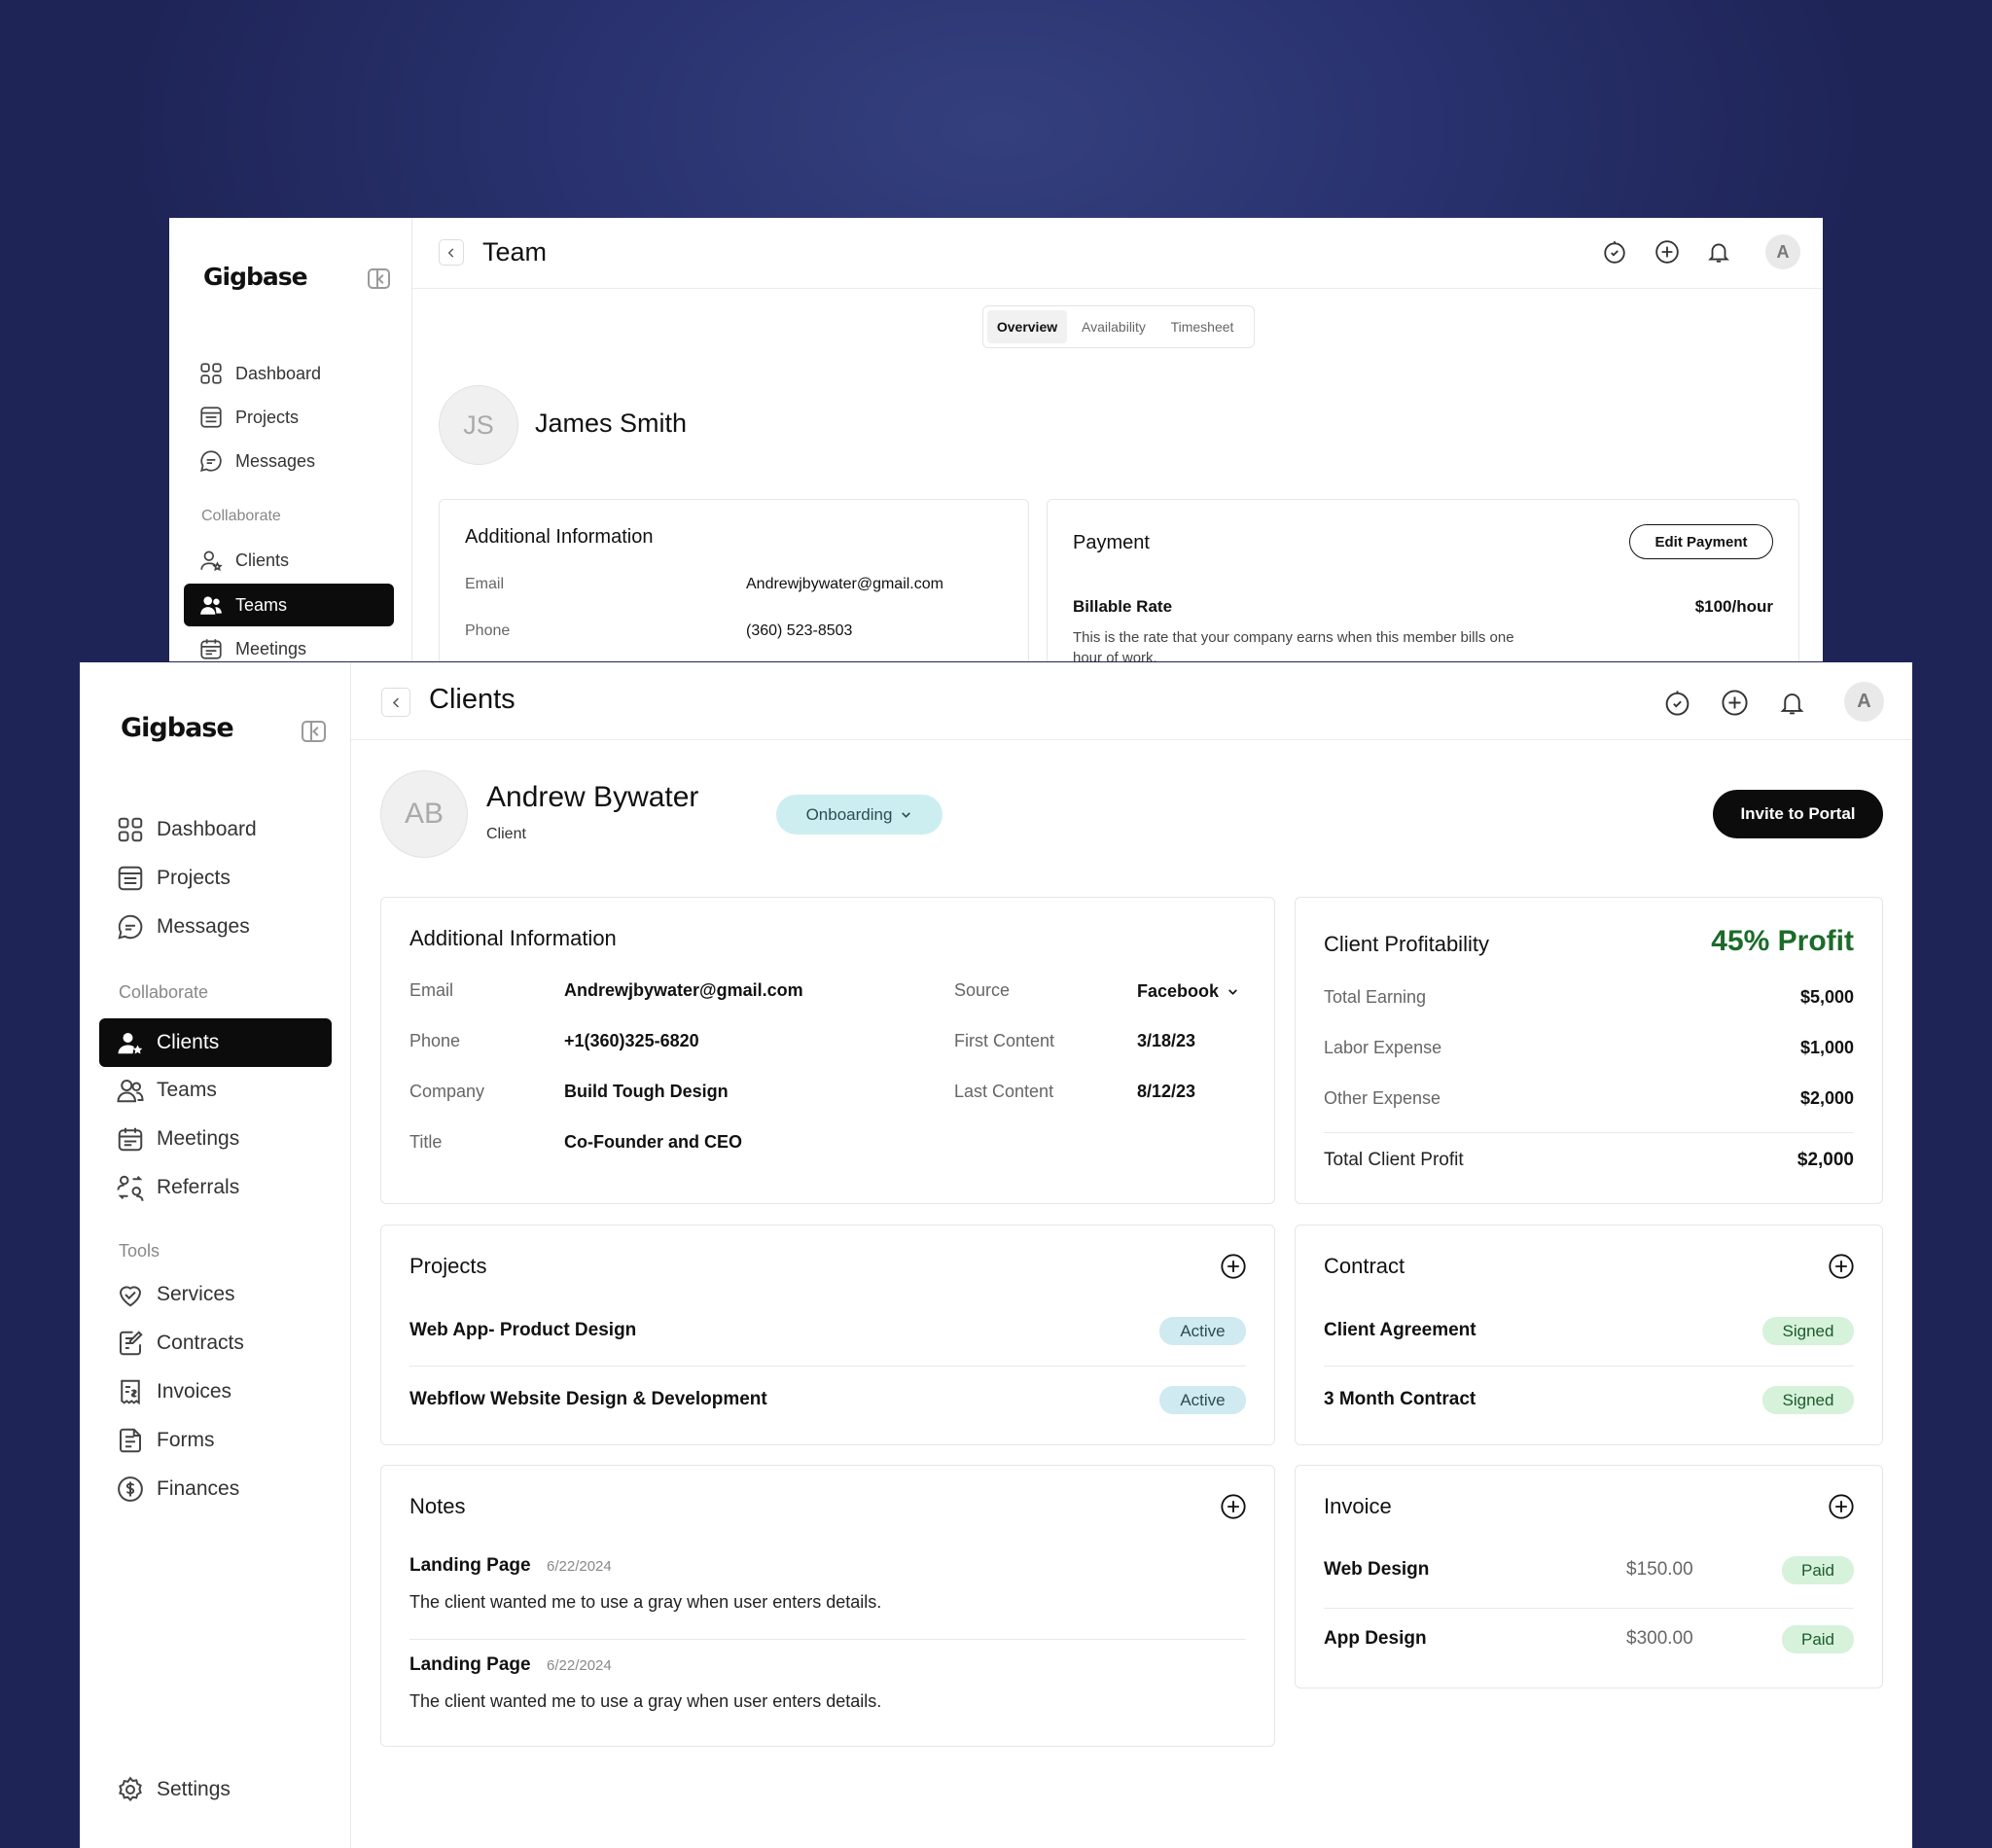 Image resolution: width=1992 pixels, height=1848 pixels. What do you see at coordinates (424, 814) in the screenshot?
I see `client-avatar: AB` at bounding box center [424, 814].